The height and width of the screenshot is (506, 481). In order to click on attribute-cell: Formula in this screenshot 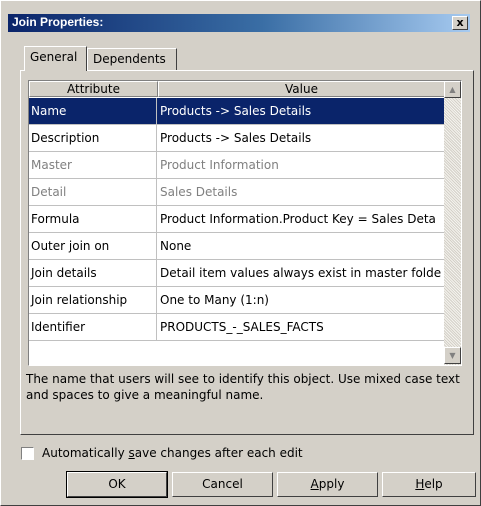, I will do `click(93, 219)`.